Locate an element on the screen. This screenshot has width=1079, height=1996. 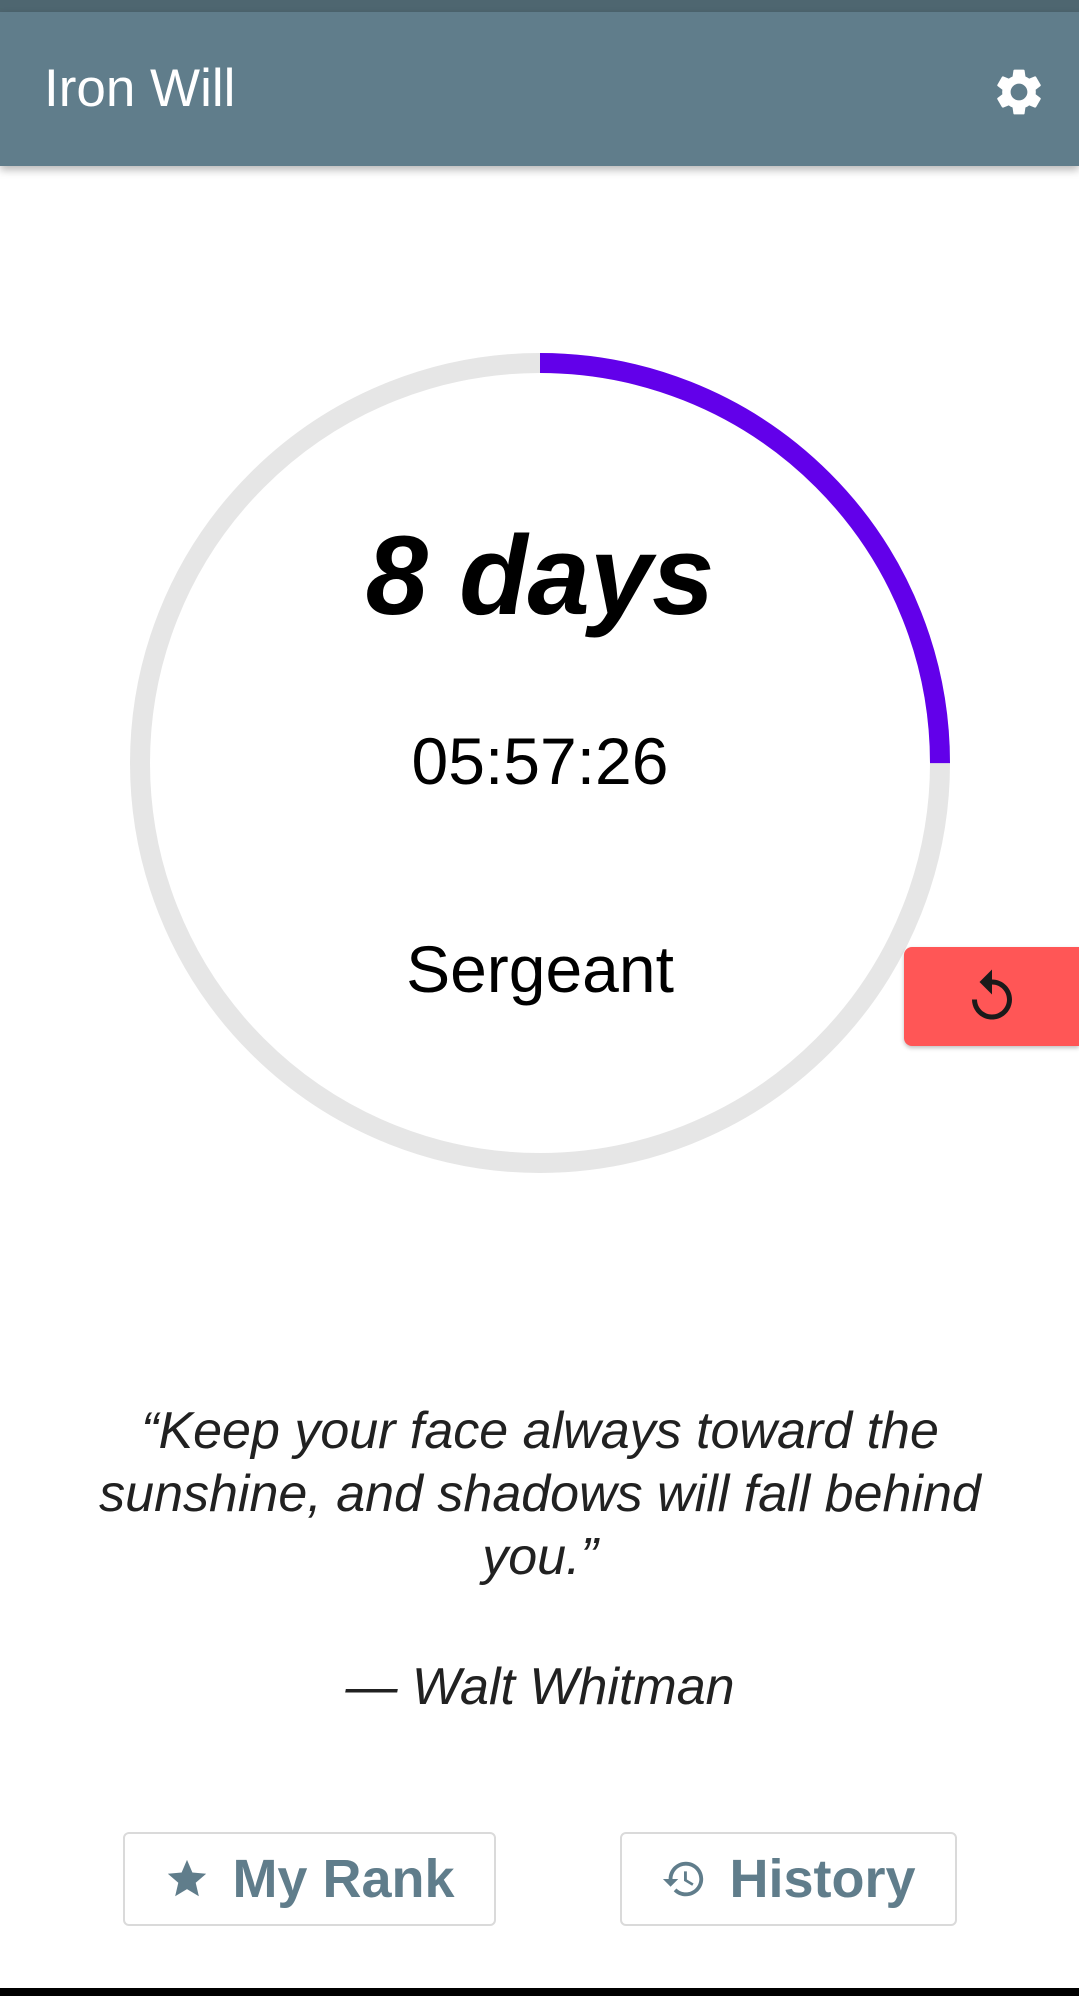
history-label: History is located at coordinates (822, 1879).